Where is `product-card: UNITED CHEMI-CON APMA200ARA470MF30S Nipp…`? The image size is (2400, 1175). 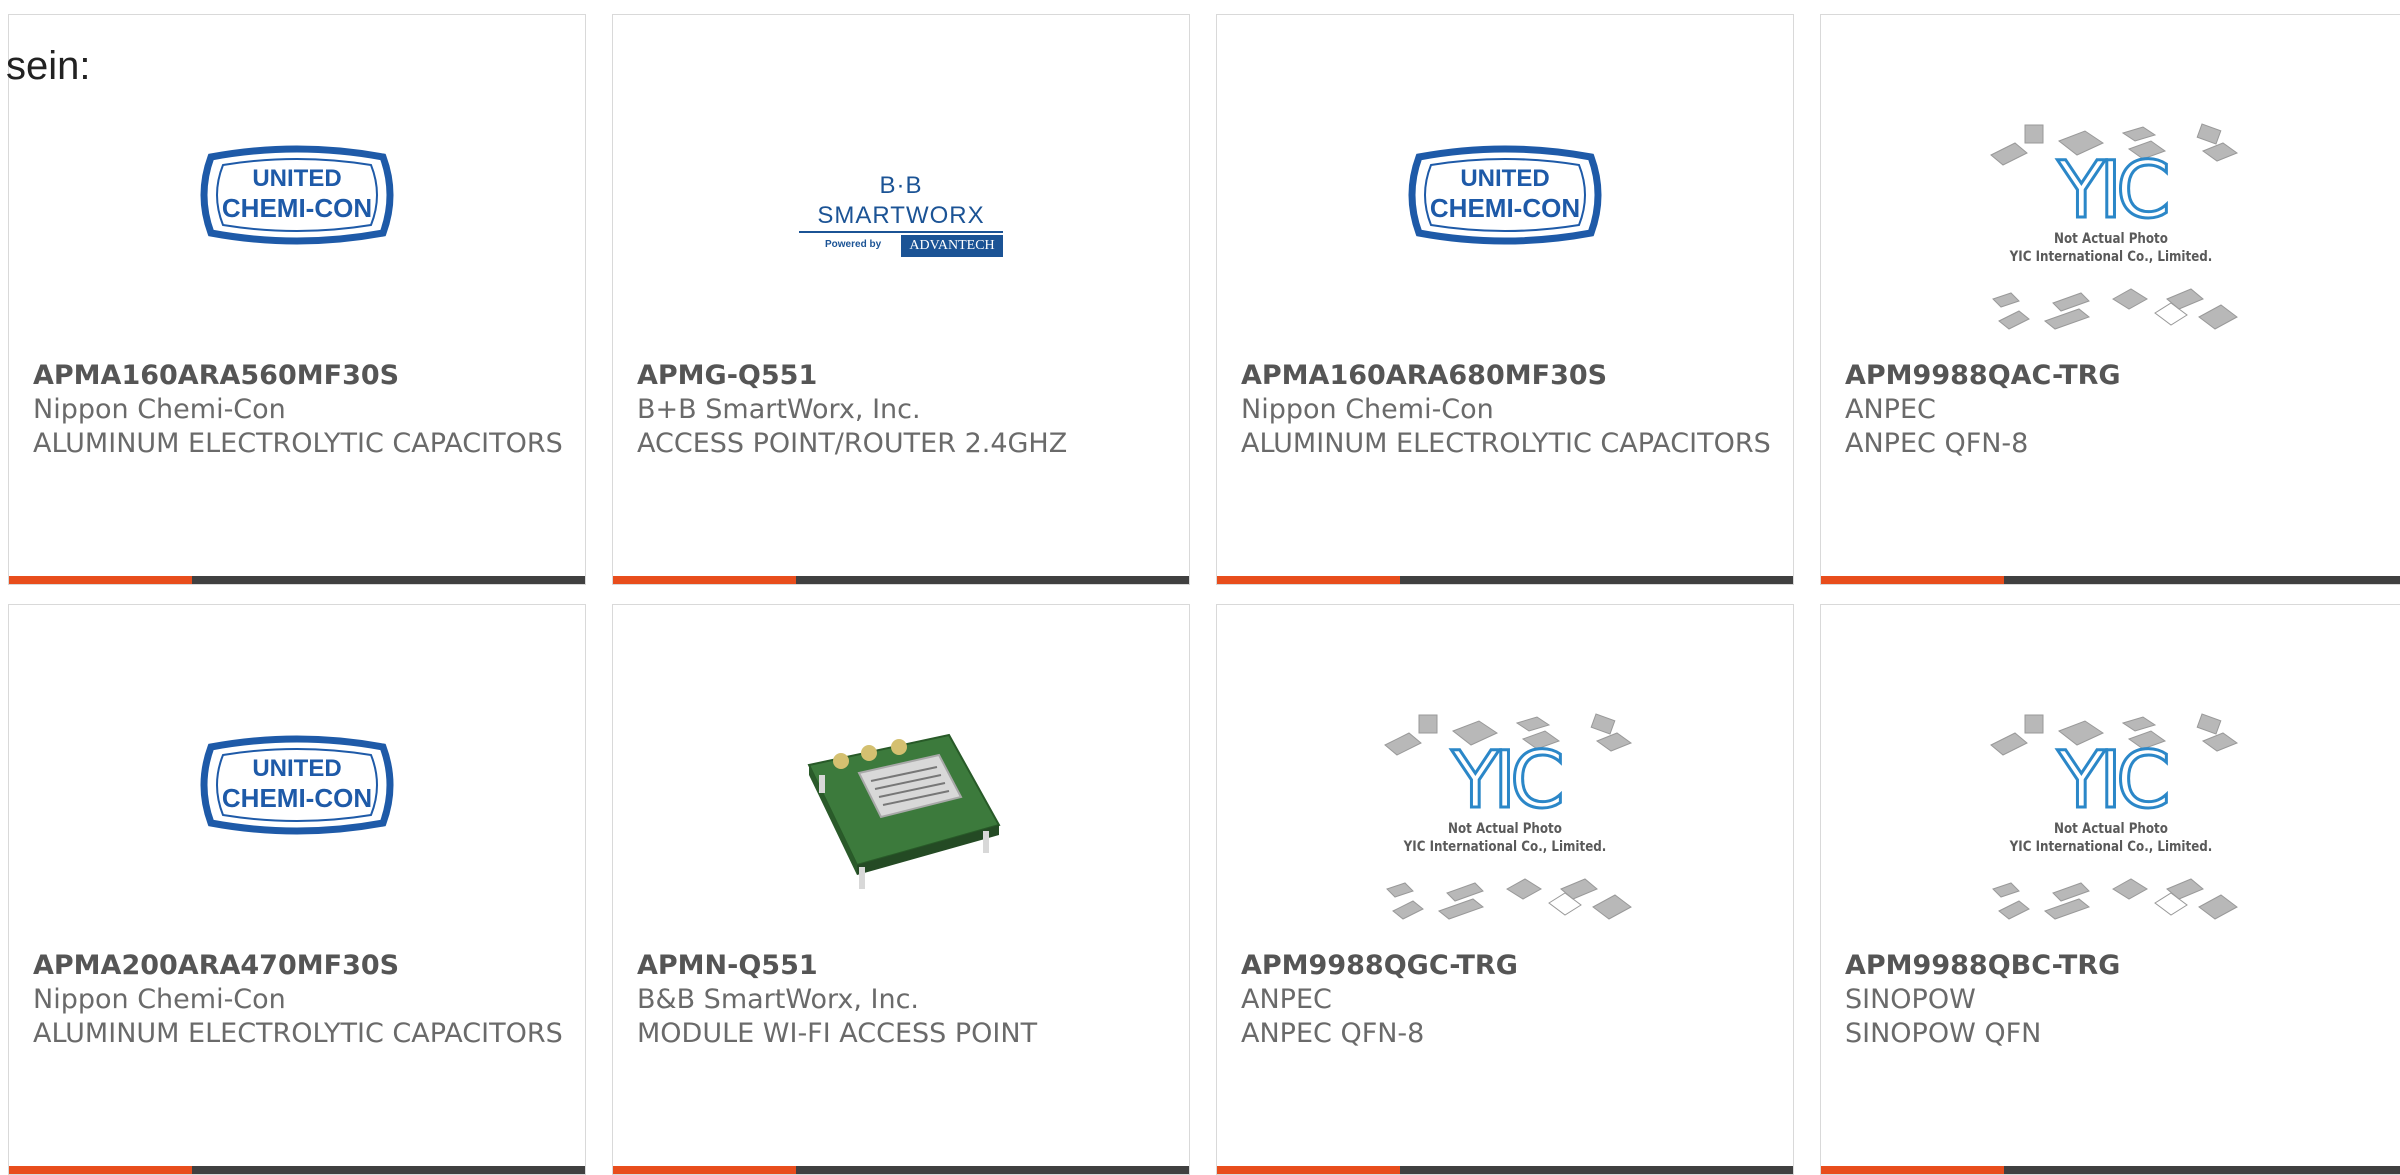 product-card: UNITED CHEMI-CON APMA200ARA470MF30S Nipp… is located at coordinates (297, 889).